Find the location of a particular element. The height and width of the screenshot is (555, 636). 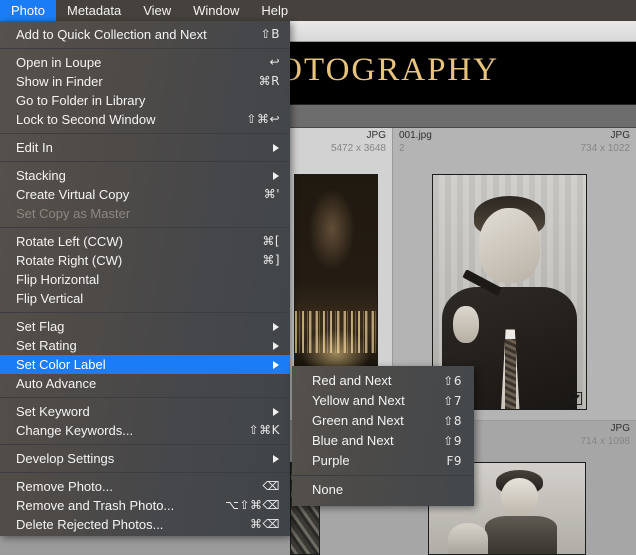

menu-item-set-flag: Set Flag is located at coordinates (145, 326).